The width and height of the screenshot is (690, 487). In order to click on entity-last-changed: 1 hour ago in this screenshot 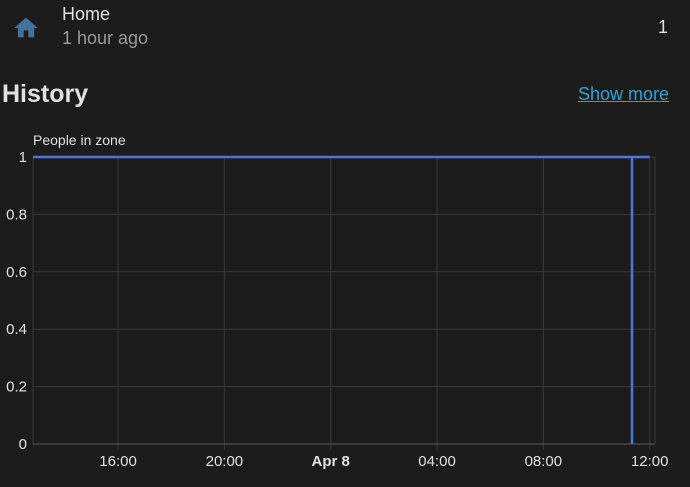, I will do `click(105, 38)`.